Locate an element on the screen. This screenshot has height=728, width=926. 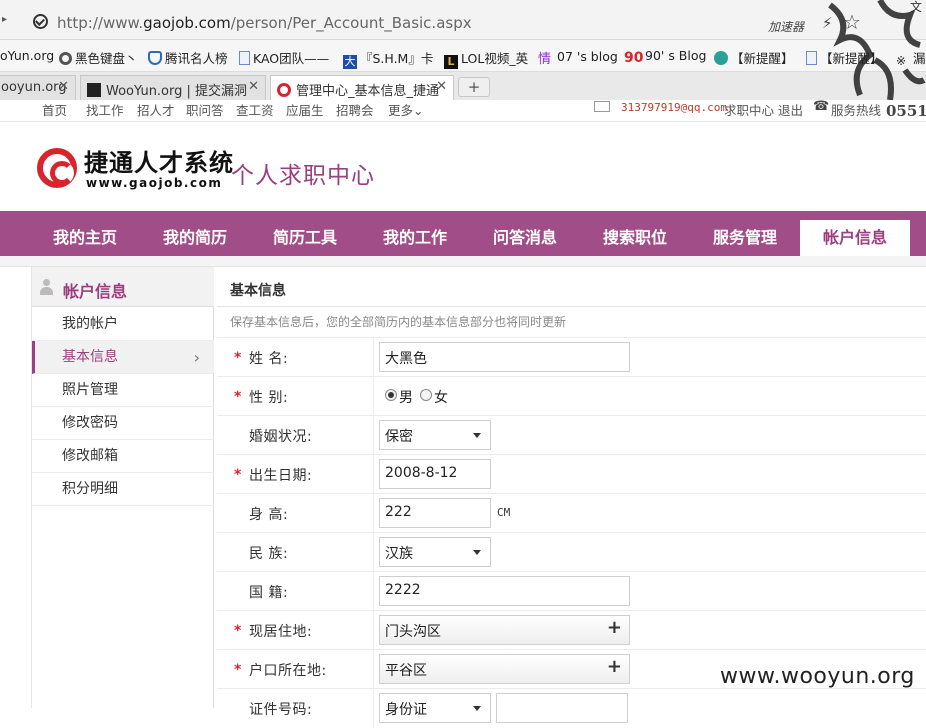
link-logout: 退出 is located at coordinates (790, 109).